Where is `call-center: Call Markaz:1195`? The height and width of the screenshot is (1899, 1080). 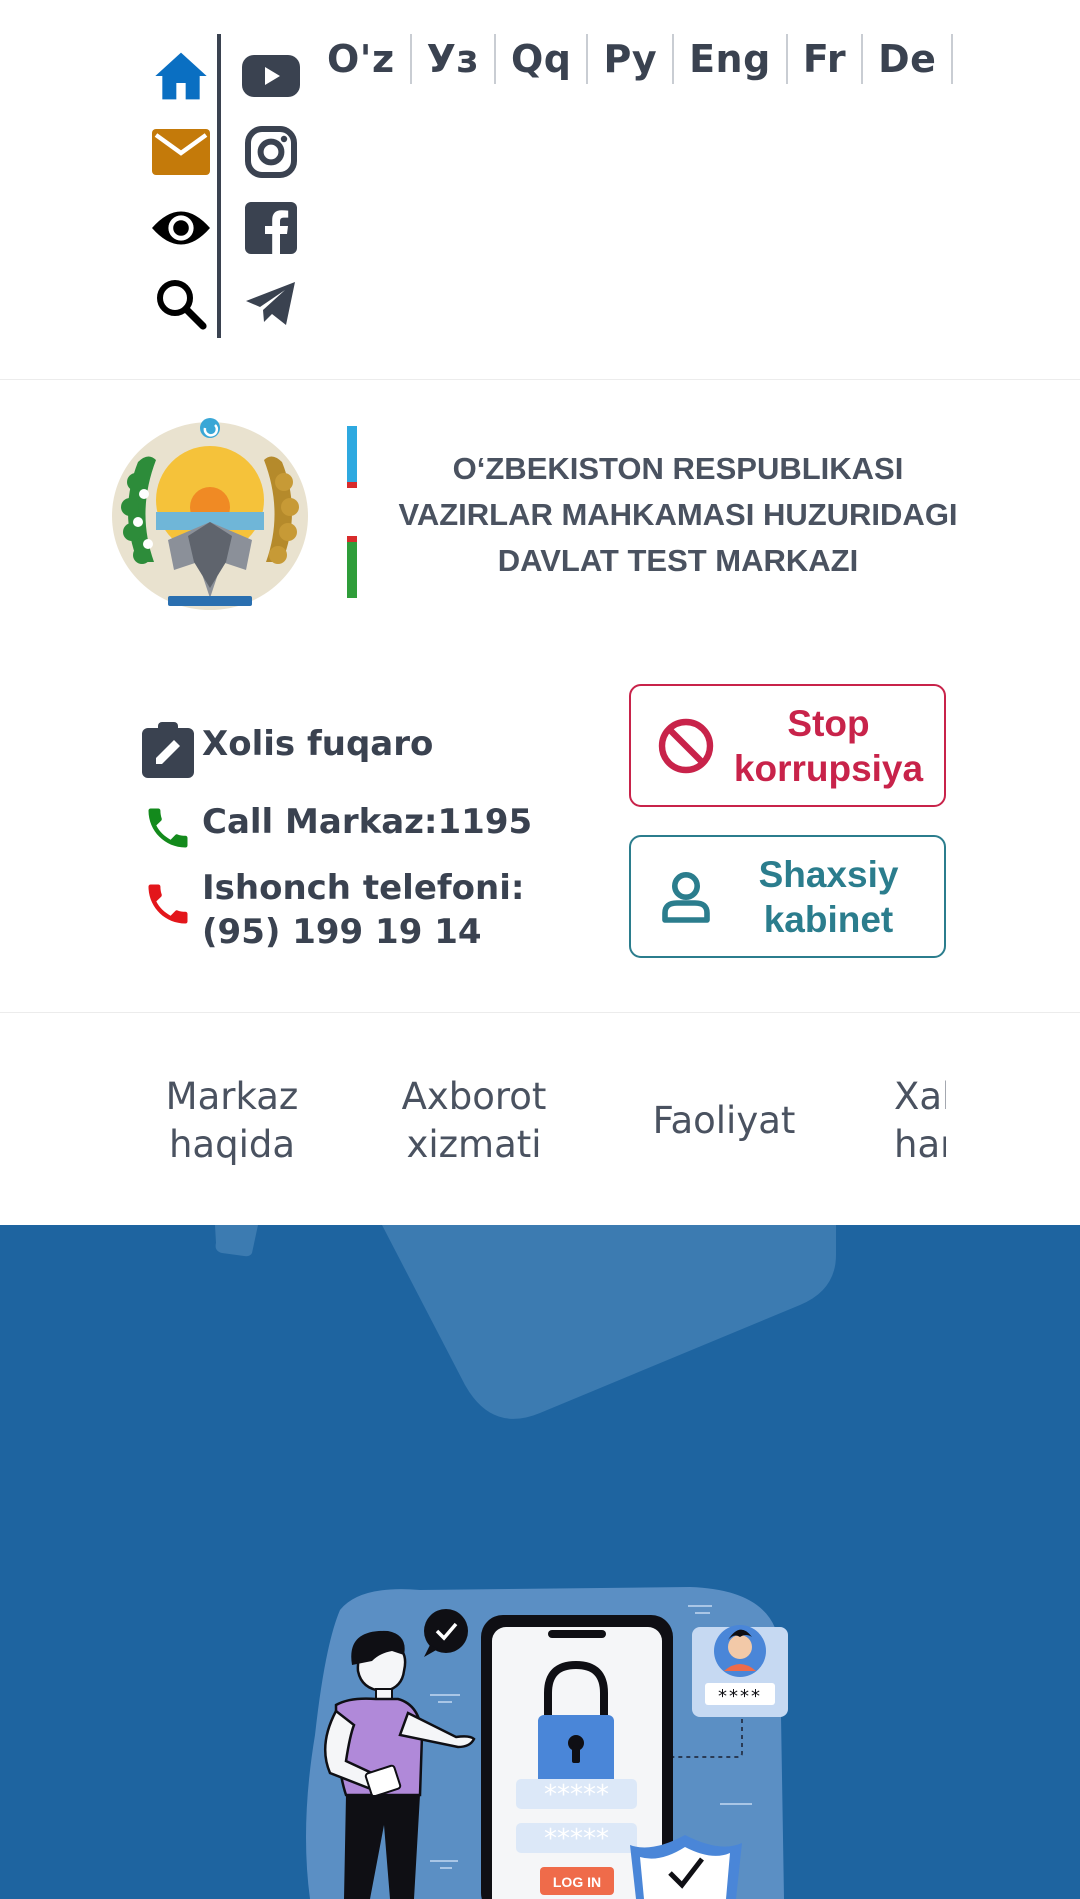
call-center: Call Markaz:1195 is located at coordinates (336, 828).